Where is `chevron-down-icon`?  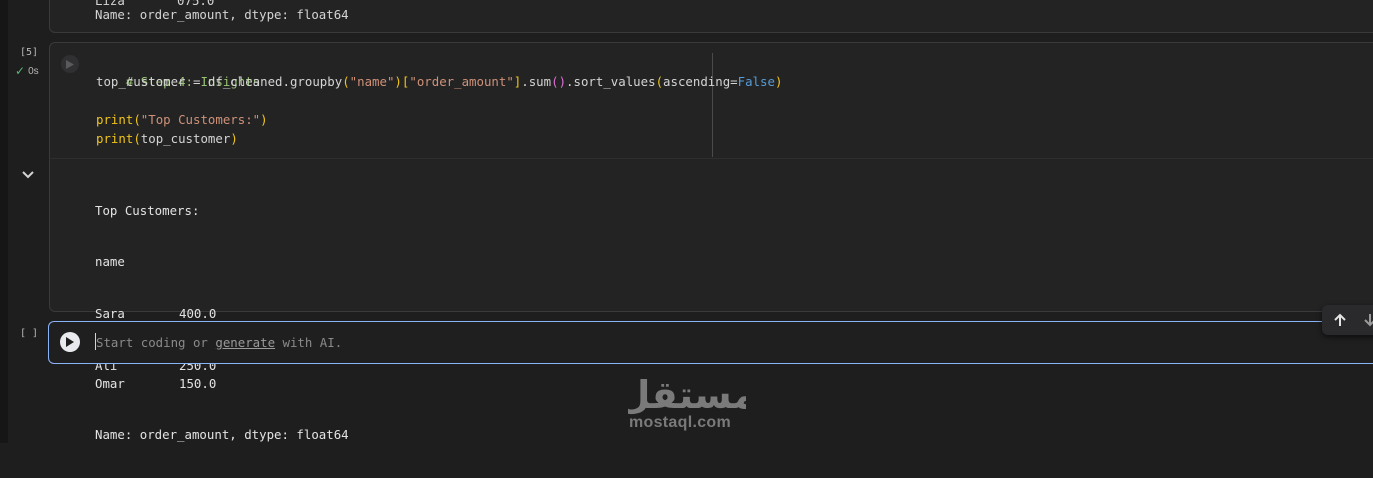 chevron-down-icon is located at coordinates (28, 175).